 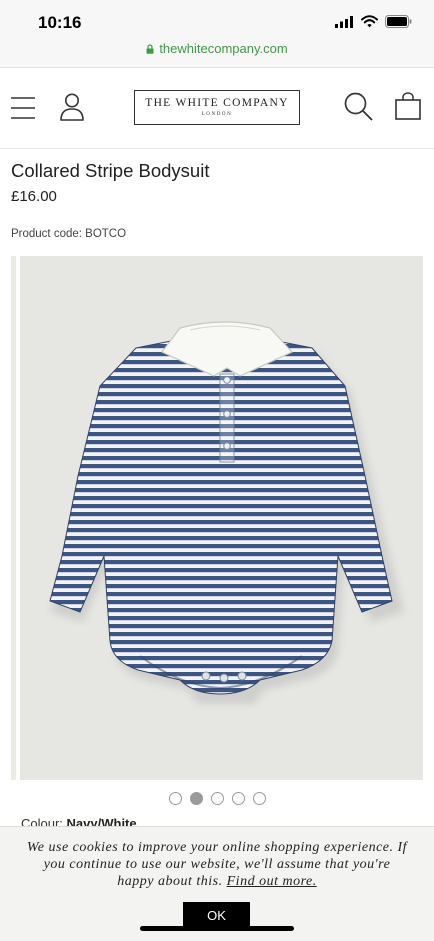 I want to click on site-header: THE WHITE COMPANY LONDON, so click(x=217, y=108).